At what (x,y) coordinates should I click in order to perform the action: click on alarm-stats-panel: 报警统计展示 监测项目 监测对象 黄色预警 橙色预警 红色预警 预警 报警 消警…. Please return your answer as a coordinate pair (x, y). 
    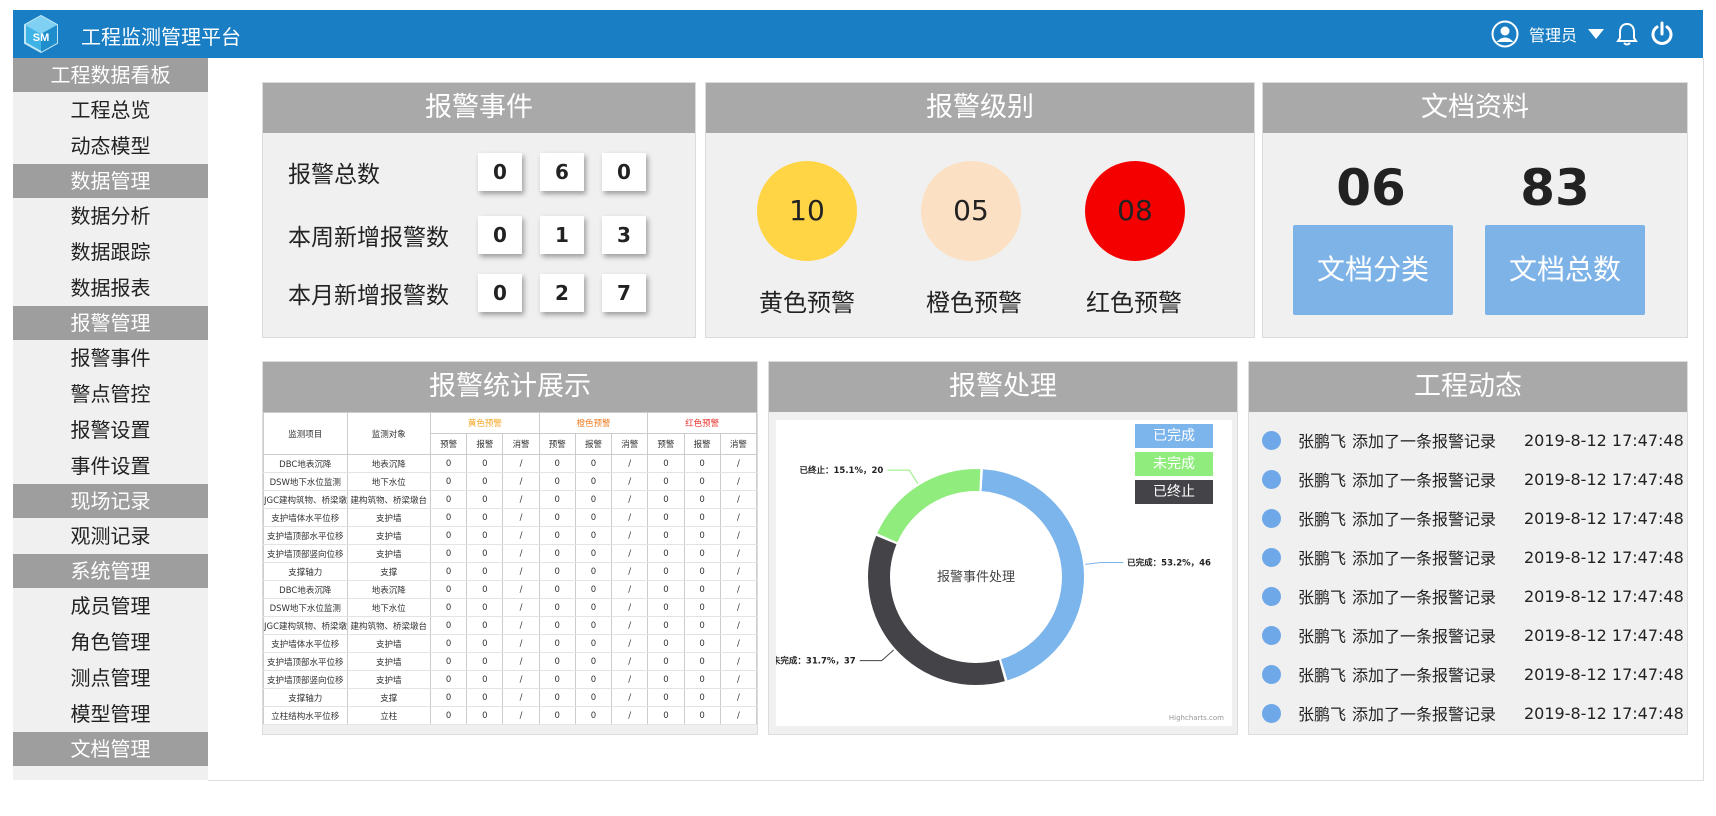
    Looking at the image, I should click on (510, 548).